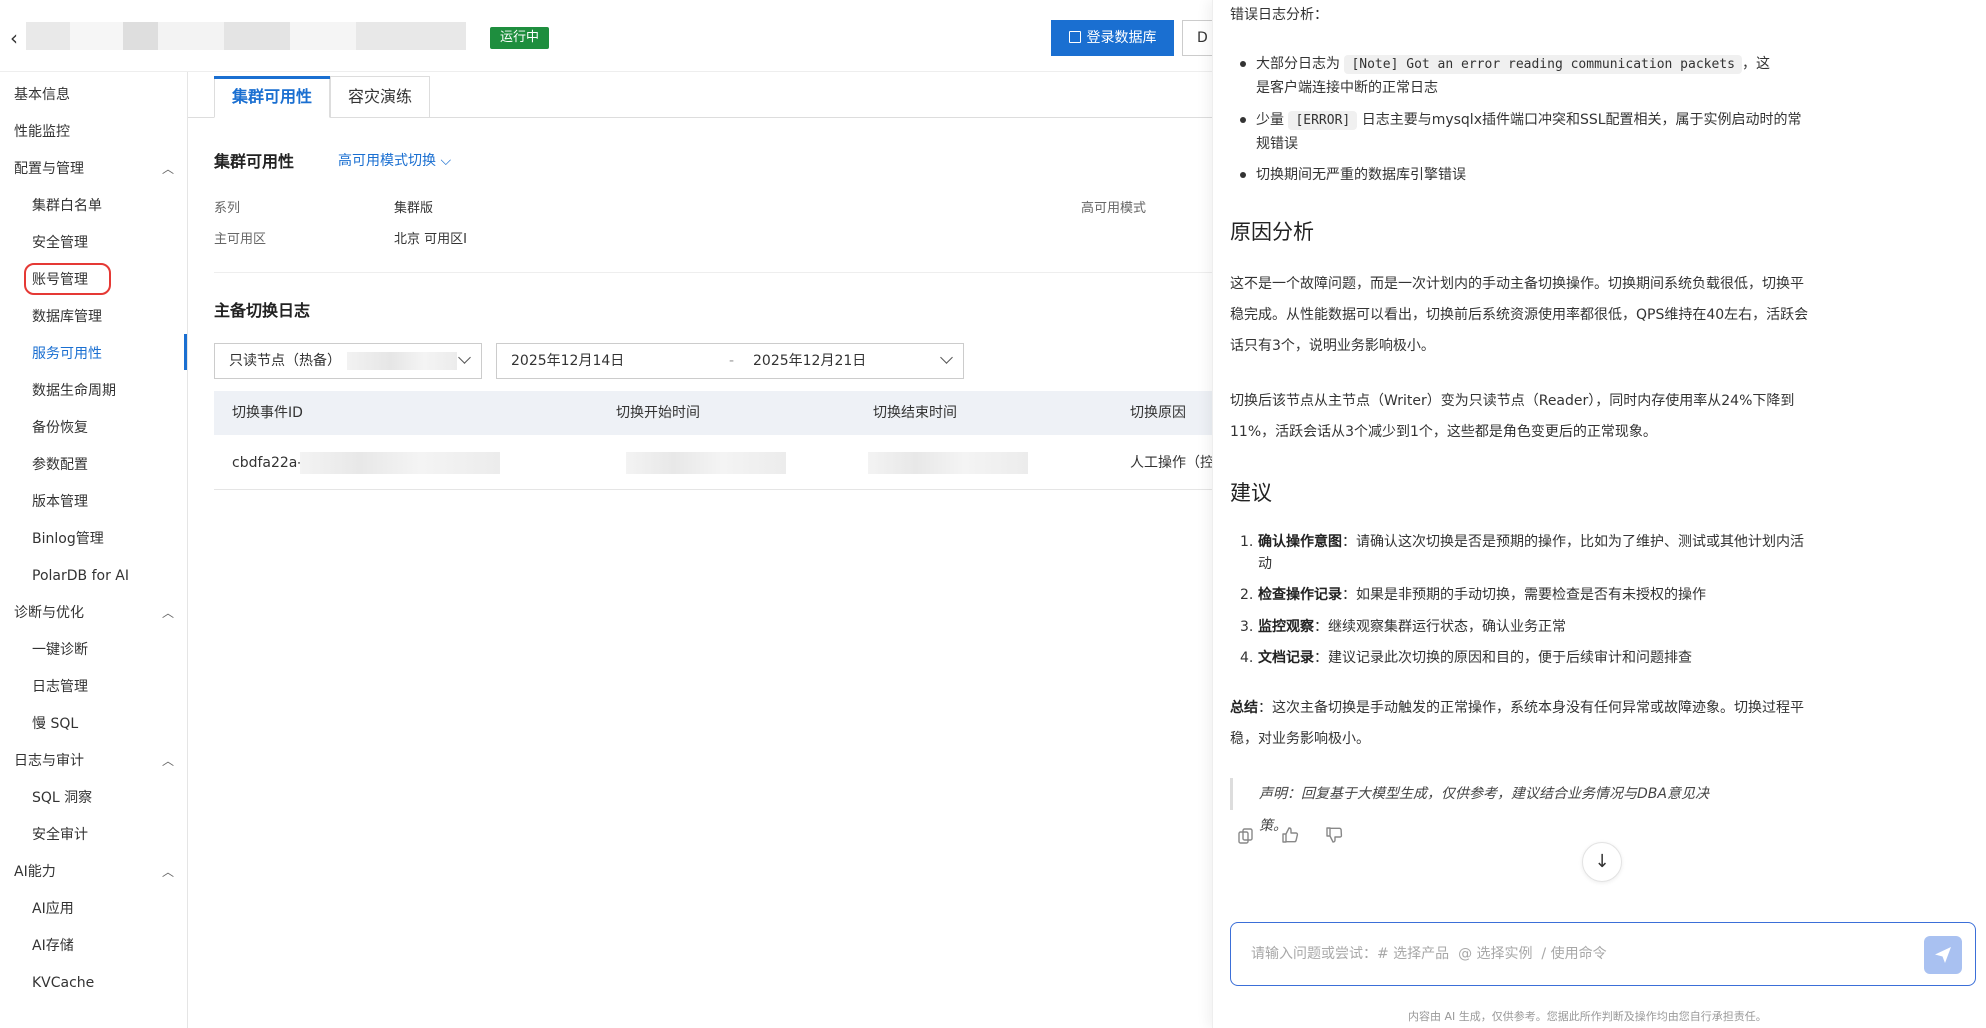 This screenshot has width=1986, height=1028. I want to click on bullet-text: ，这, so click(1755, 64).